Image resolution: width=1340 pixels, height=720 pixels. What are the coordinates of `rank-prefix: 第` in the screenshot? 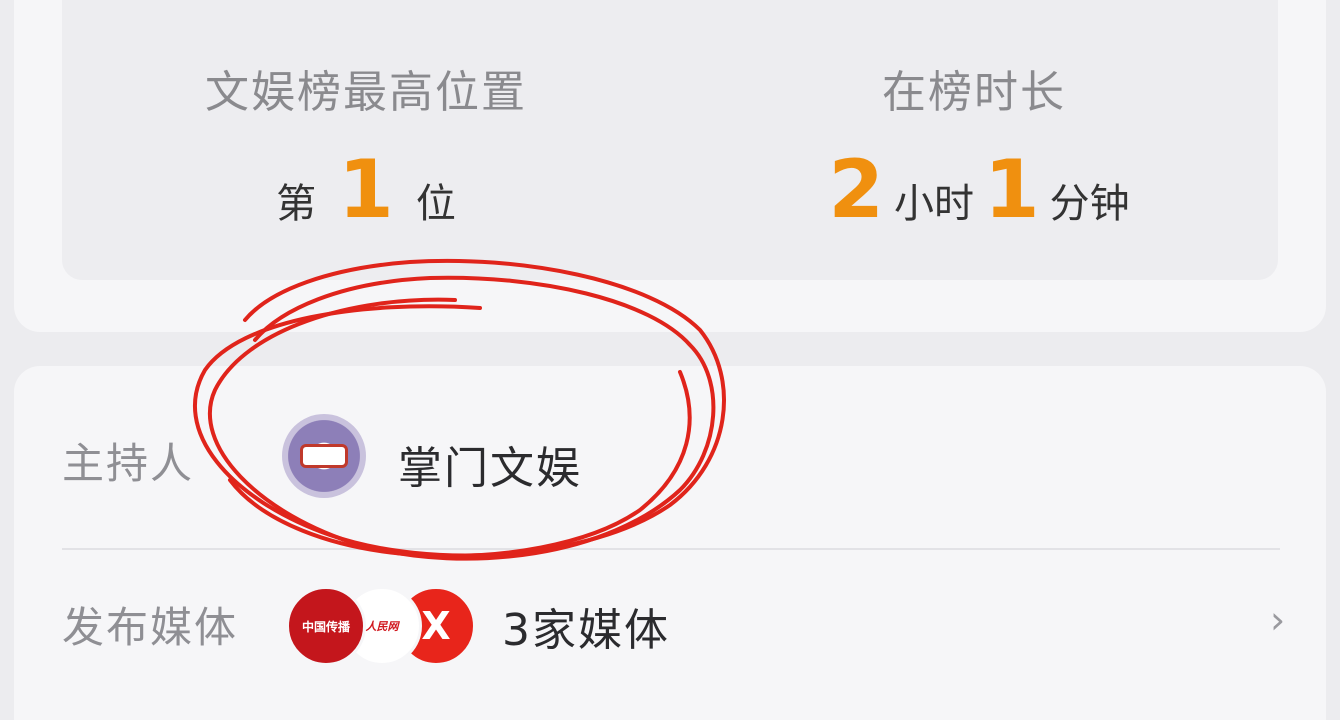 It's located at (296, 204).